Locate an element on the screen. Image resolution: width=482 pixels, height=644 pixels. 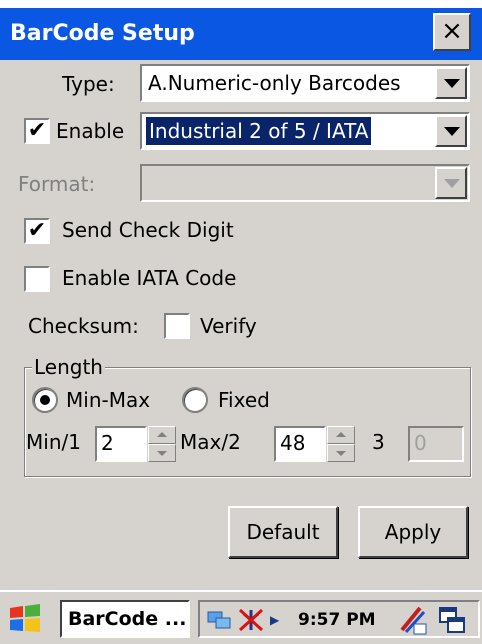
clock: 9:57 PM is located at coordinates (337, 620).